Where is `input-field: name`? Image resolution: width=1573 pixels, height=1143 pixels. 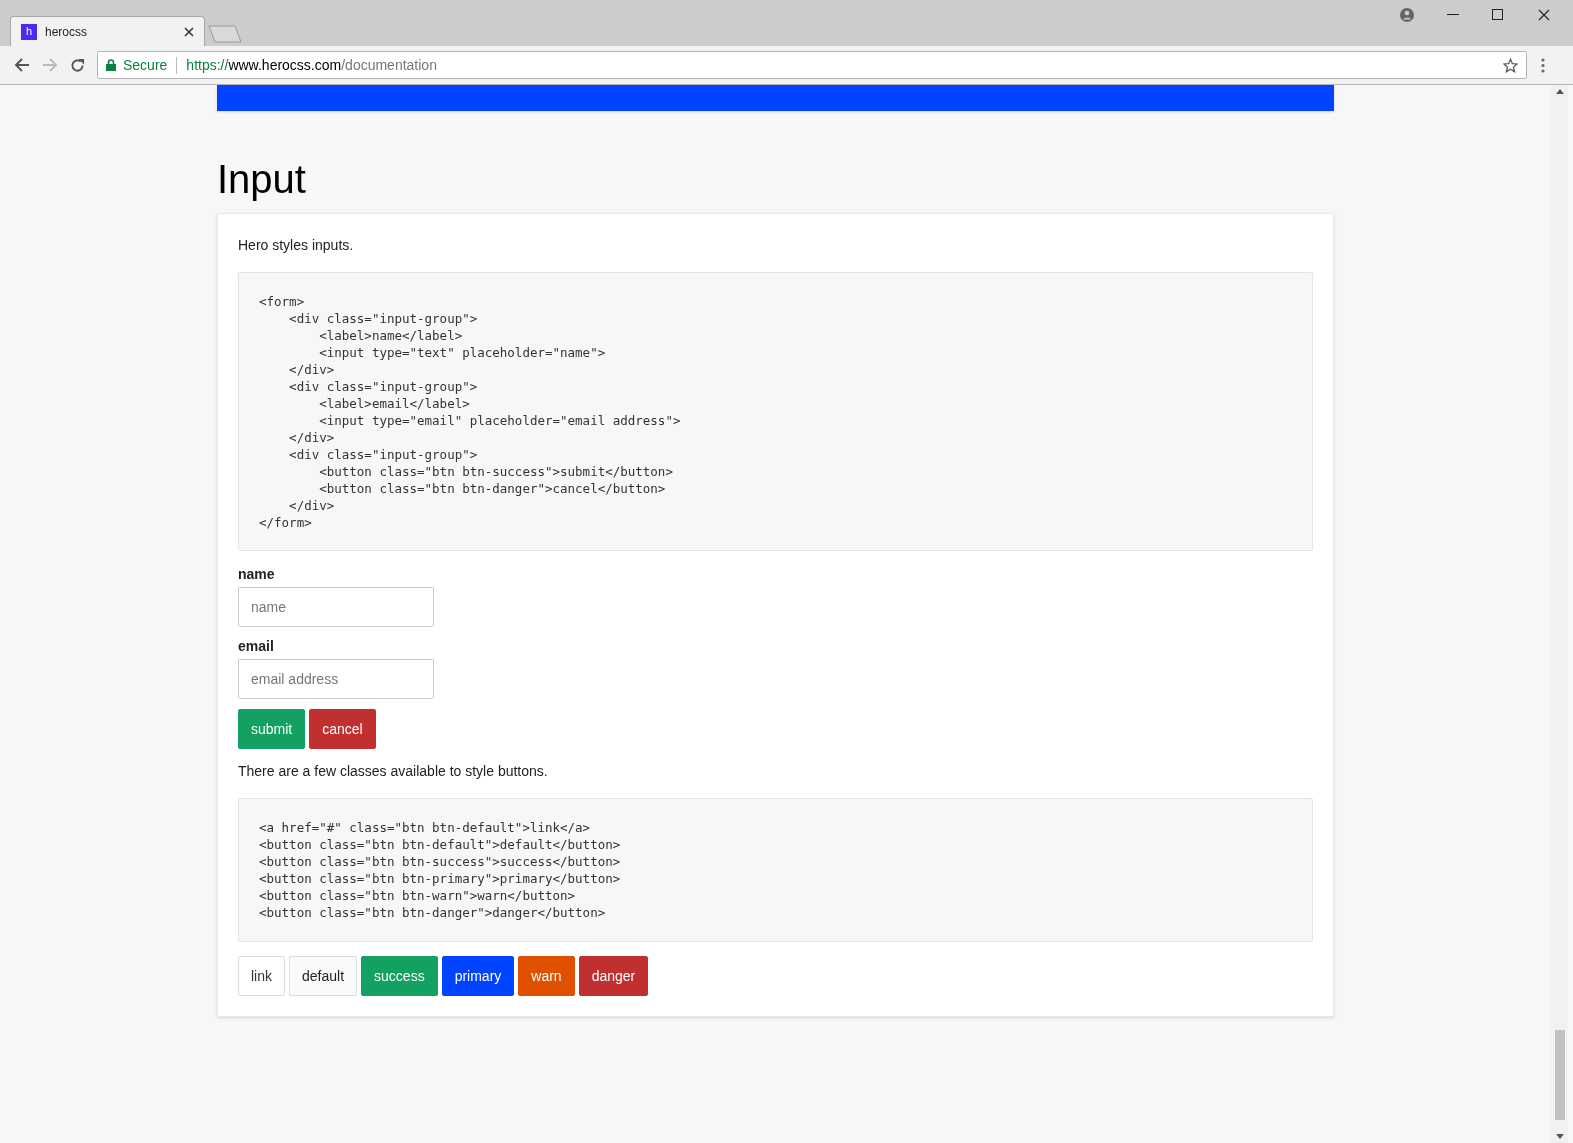
input-field: name is located at coordinates (336, 607).